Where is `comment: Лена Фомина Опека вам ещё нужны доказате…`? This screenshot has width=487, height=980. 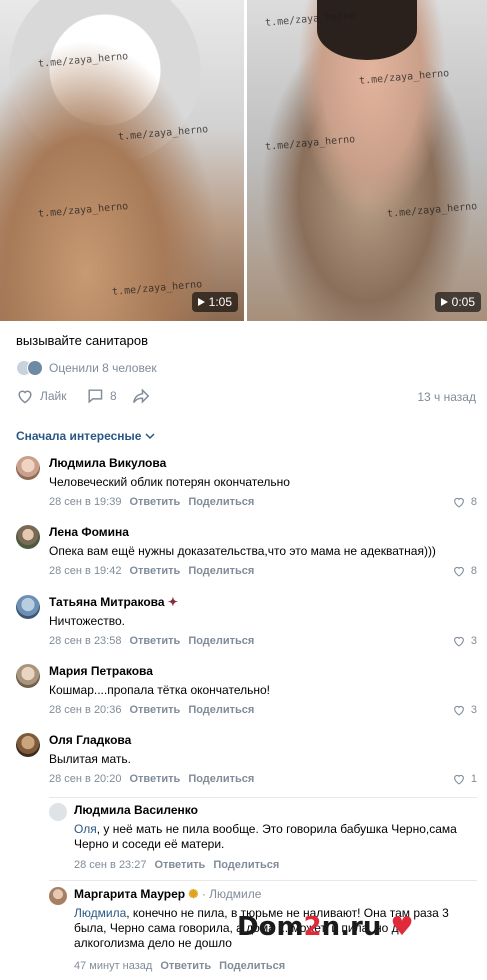
comment: Лена Фомина Опека вам ещё нужны доказате… is located at coordinates (246, 555).